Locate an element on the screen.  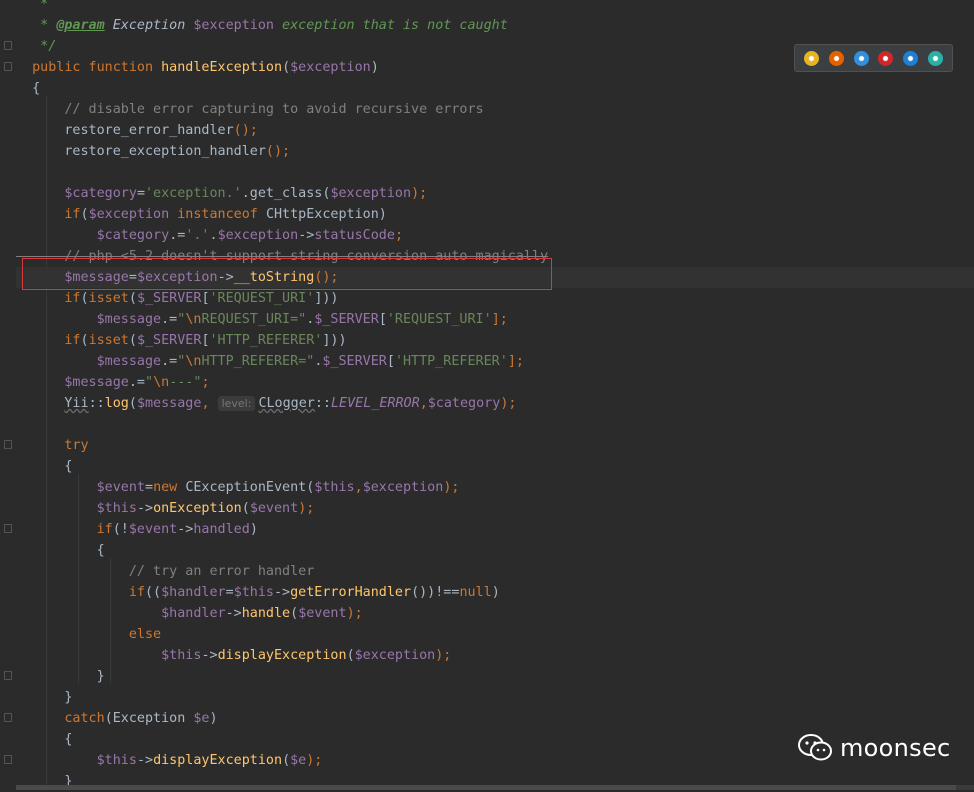
code-token: $e is located at coordinates (298, 760).